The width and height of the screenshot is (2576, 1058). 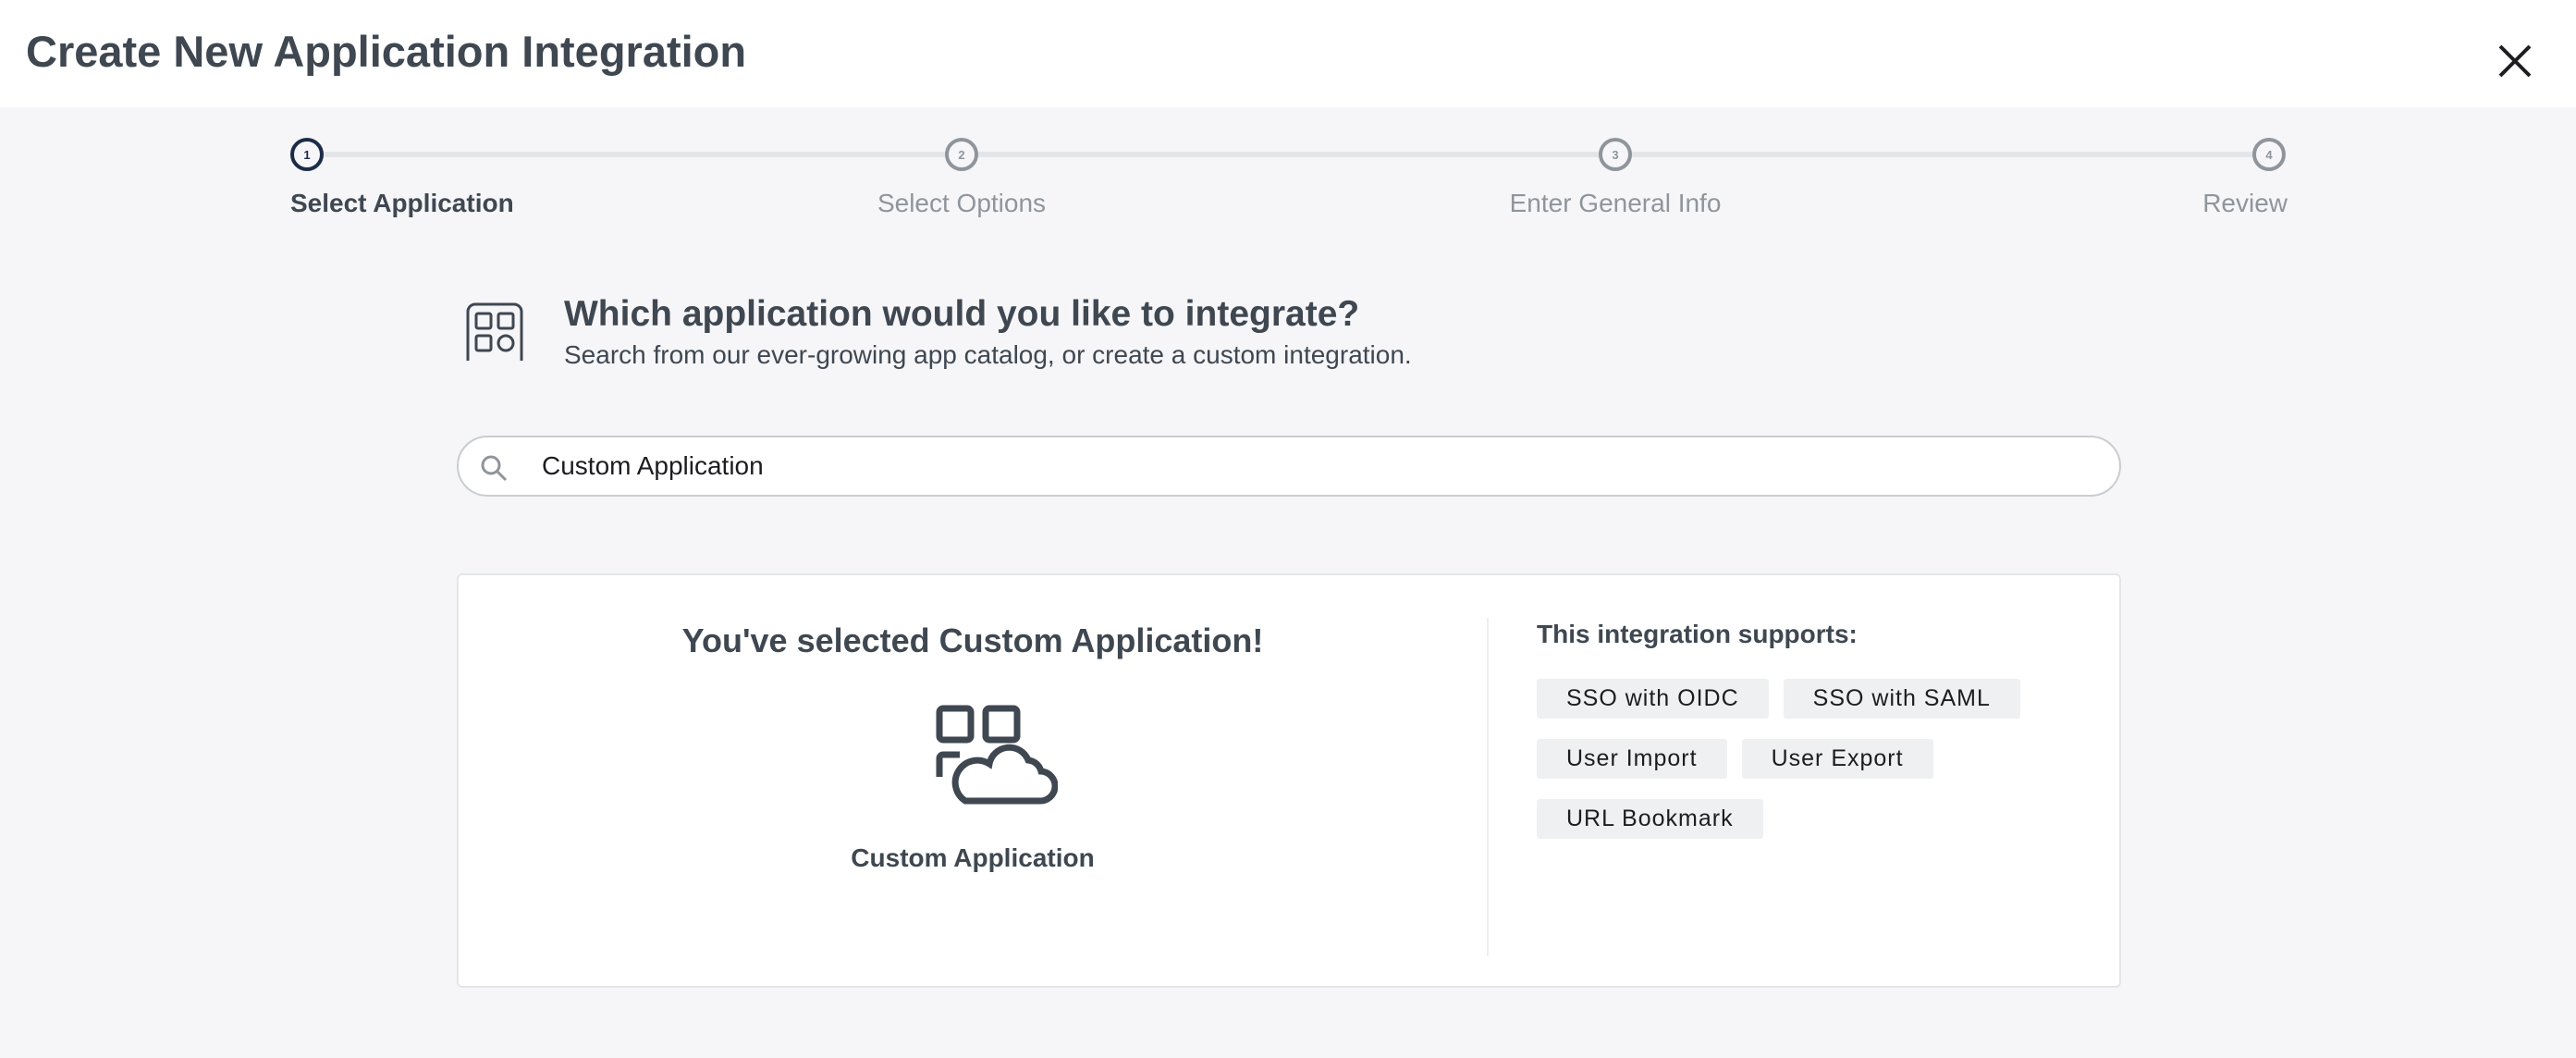 I want to click on step-1-indicator: 1, so click(x=307, y=154).